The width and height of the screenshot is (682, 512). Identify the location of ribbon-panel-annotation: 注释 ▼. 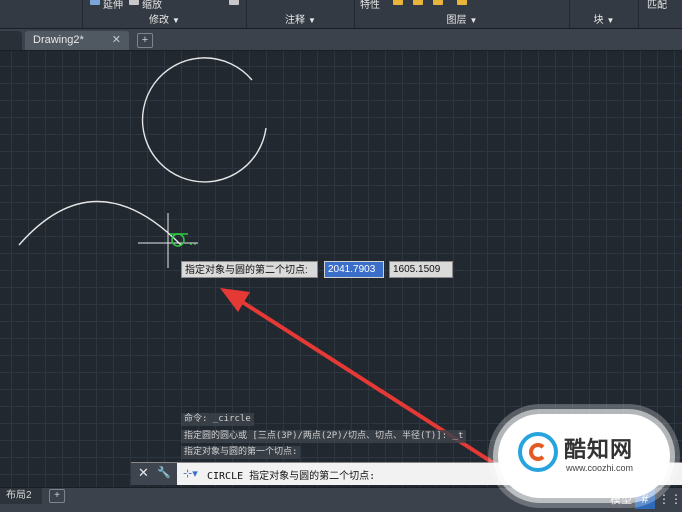
(301, 14).